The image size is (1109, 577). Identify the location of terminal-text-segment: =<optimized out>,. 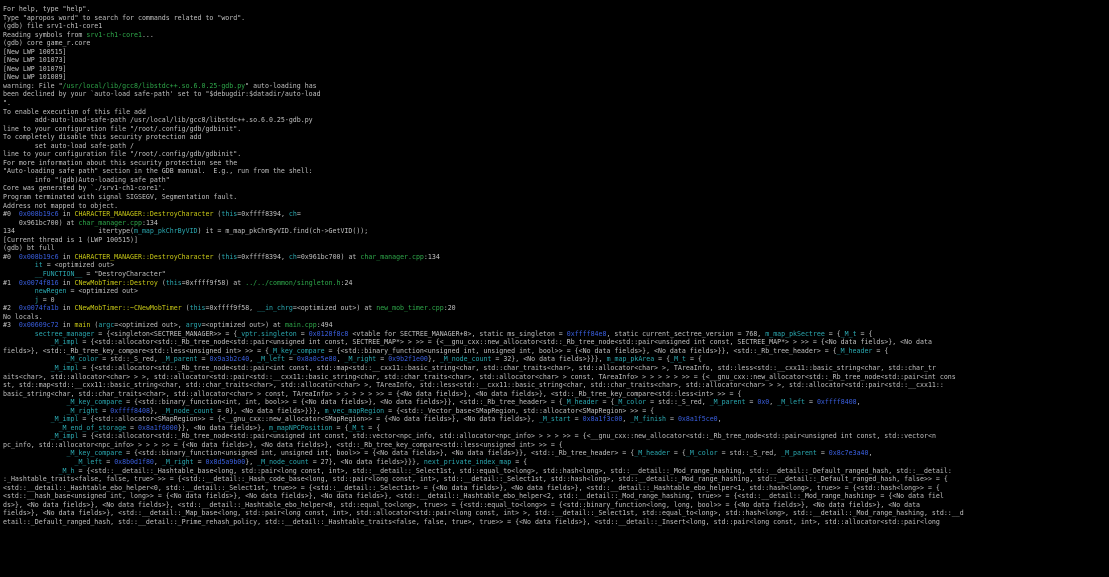
(150, 325).